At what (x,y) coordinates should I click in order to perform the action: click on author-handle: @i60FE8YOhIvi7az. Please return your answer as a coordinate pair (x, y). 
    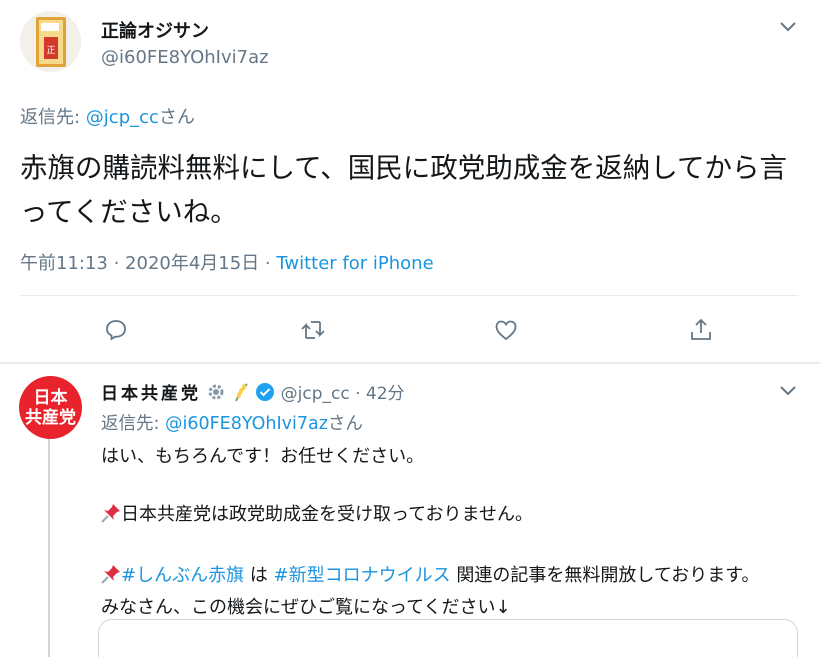
    Looking at the image, I should click on (185, 57).